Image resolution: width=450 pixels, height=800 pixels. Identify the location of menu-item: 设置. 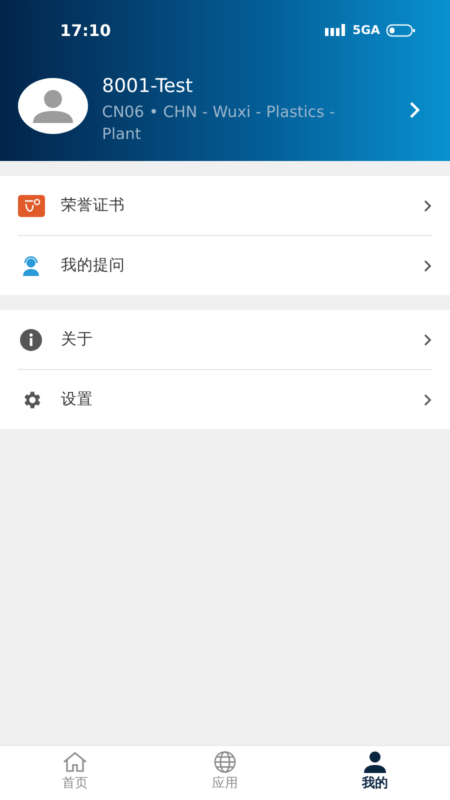
(234, 399).